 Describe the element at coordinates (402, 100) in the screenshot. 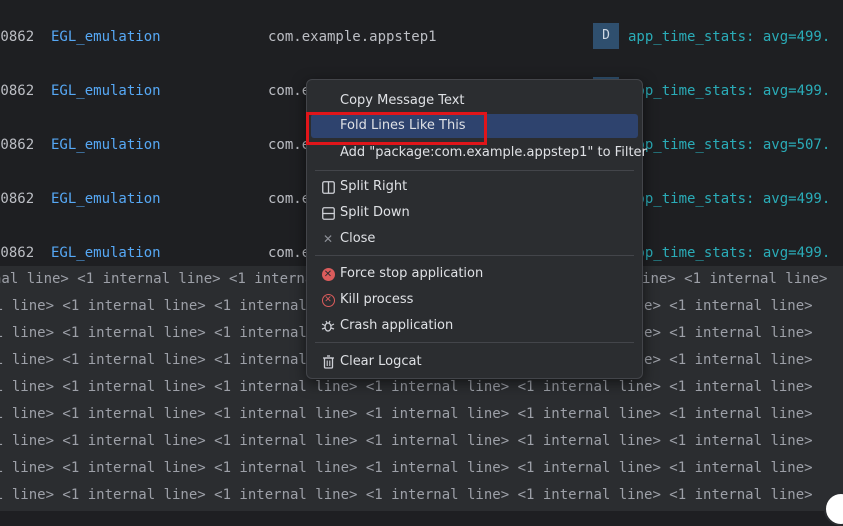

I see `menu-item-label: Copy Message Text` at that location.